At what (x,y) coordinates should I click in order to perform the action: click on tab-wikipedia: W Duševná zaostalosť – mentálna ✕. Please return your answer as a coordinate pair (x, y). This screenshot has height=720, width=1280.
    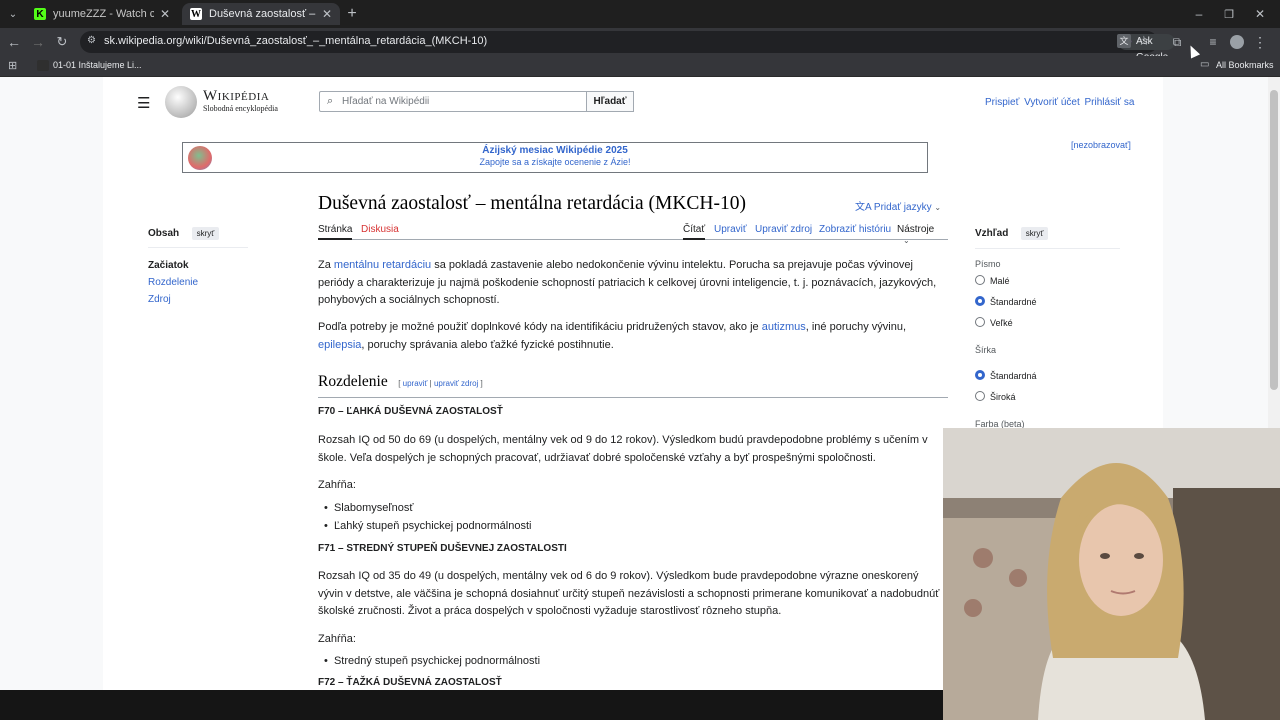
    Looking at the image, I should click on (261, 14).